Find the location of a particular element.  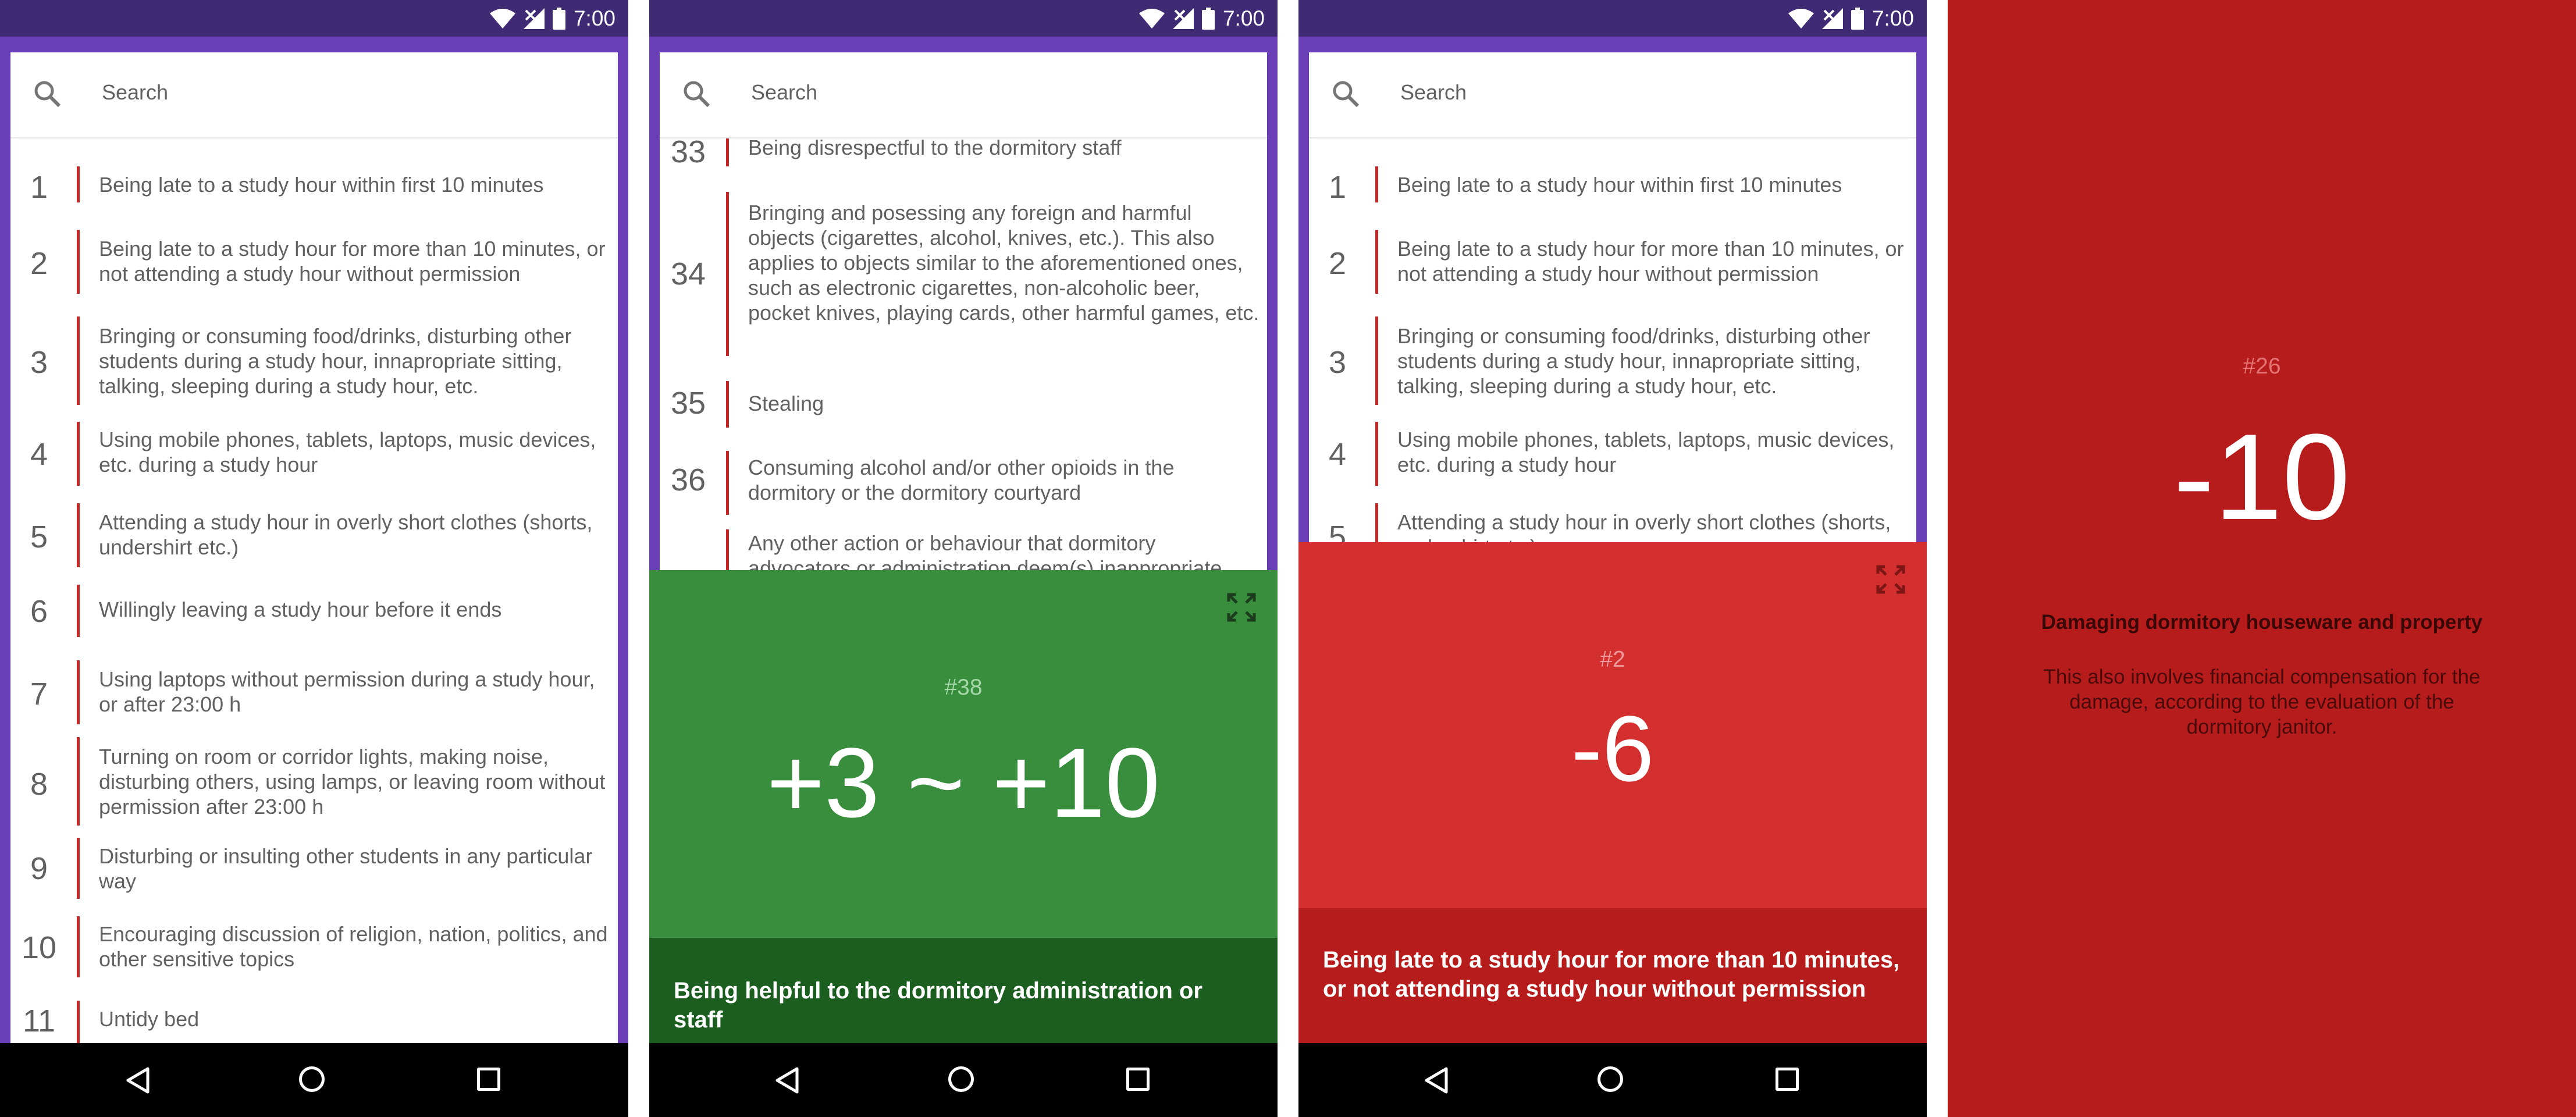

navigation-bar is located at coordinates (314, 1080).